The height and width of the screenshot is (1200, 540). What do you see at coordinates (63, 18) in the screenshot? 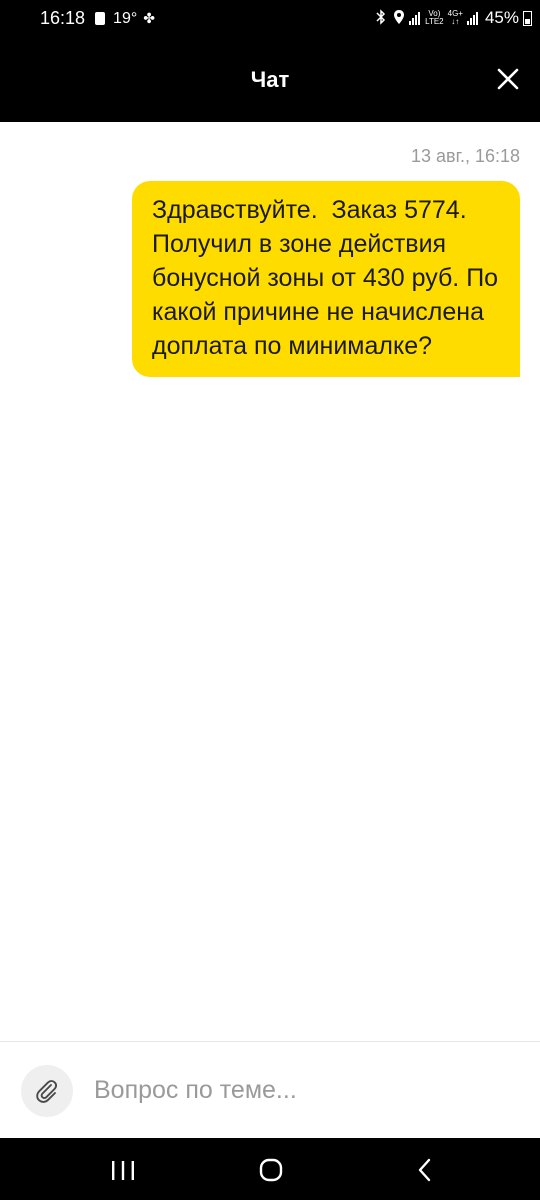
I see `status-time: 16:18` at bounding box center [63, 18].